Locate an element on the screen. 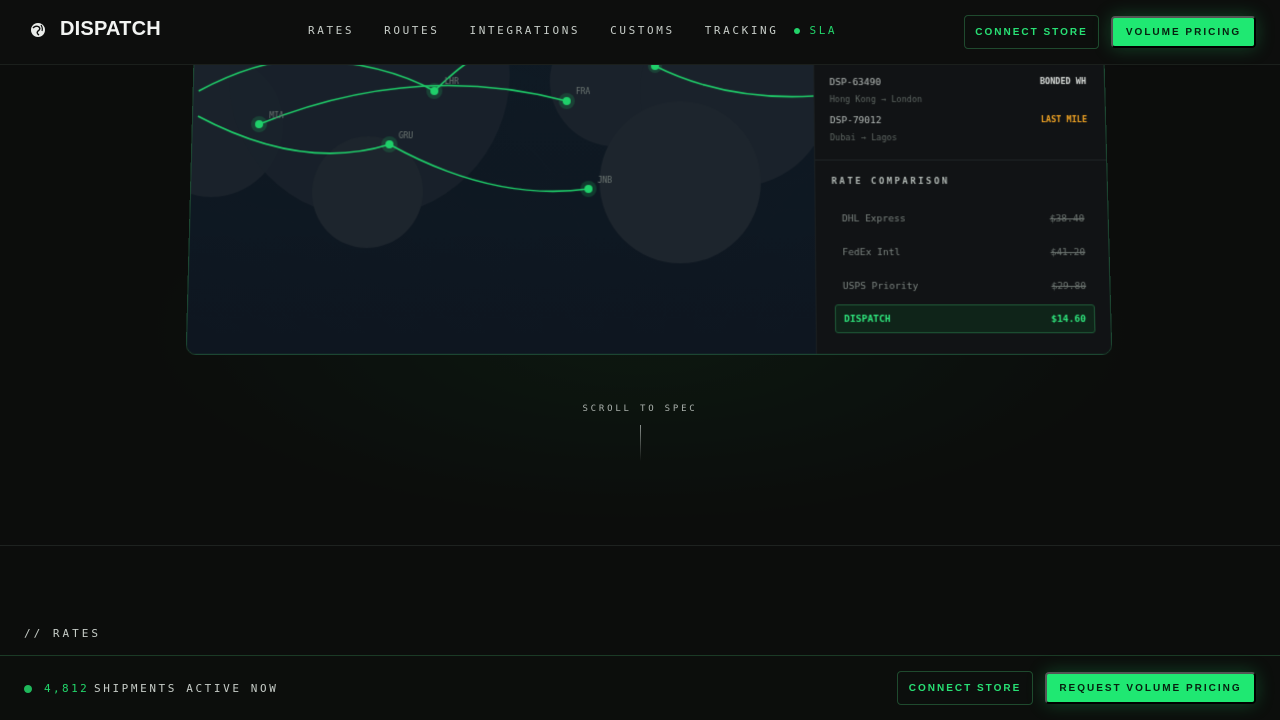  rate-row: FedEx Intl $41.20 is located at coordinates (964, 252).